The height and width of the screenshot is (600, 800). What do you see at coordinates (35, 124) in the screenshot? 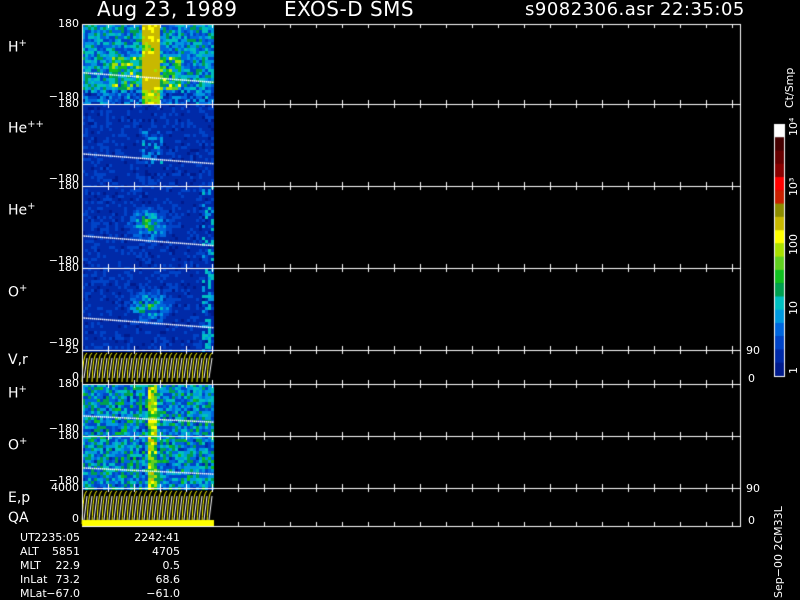
I see `panel-label-sup: ++` at bounding box center [35, 124].